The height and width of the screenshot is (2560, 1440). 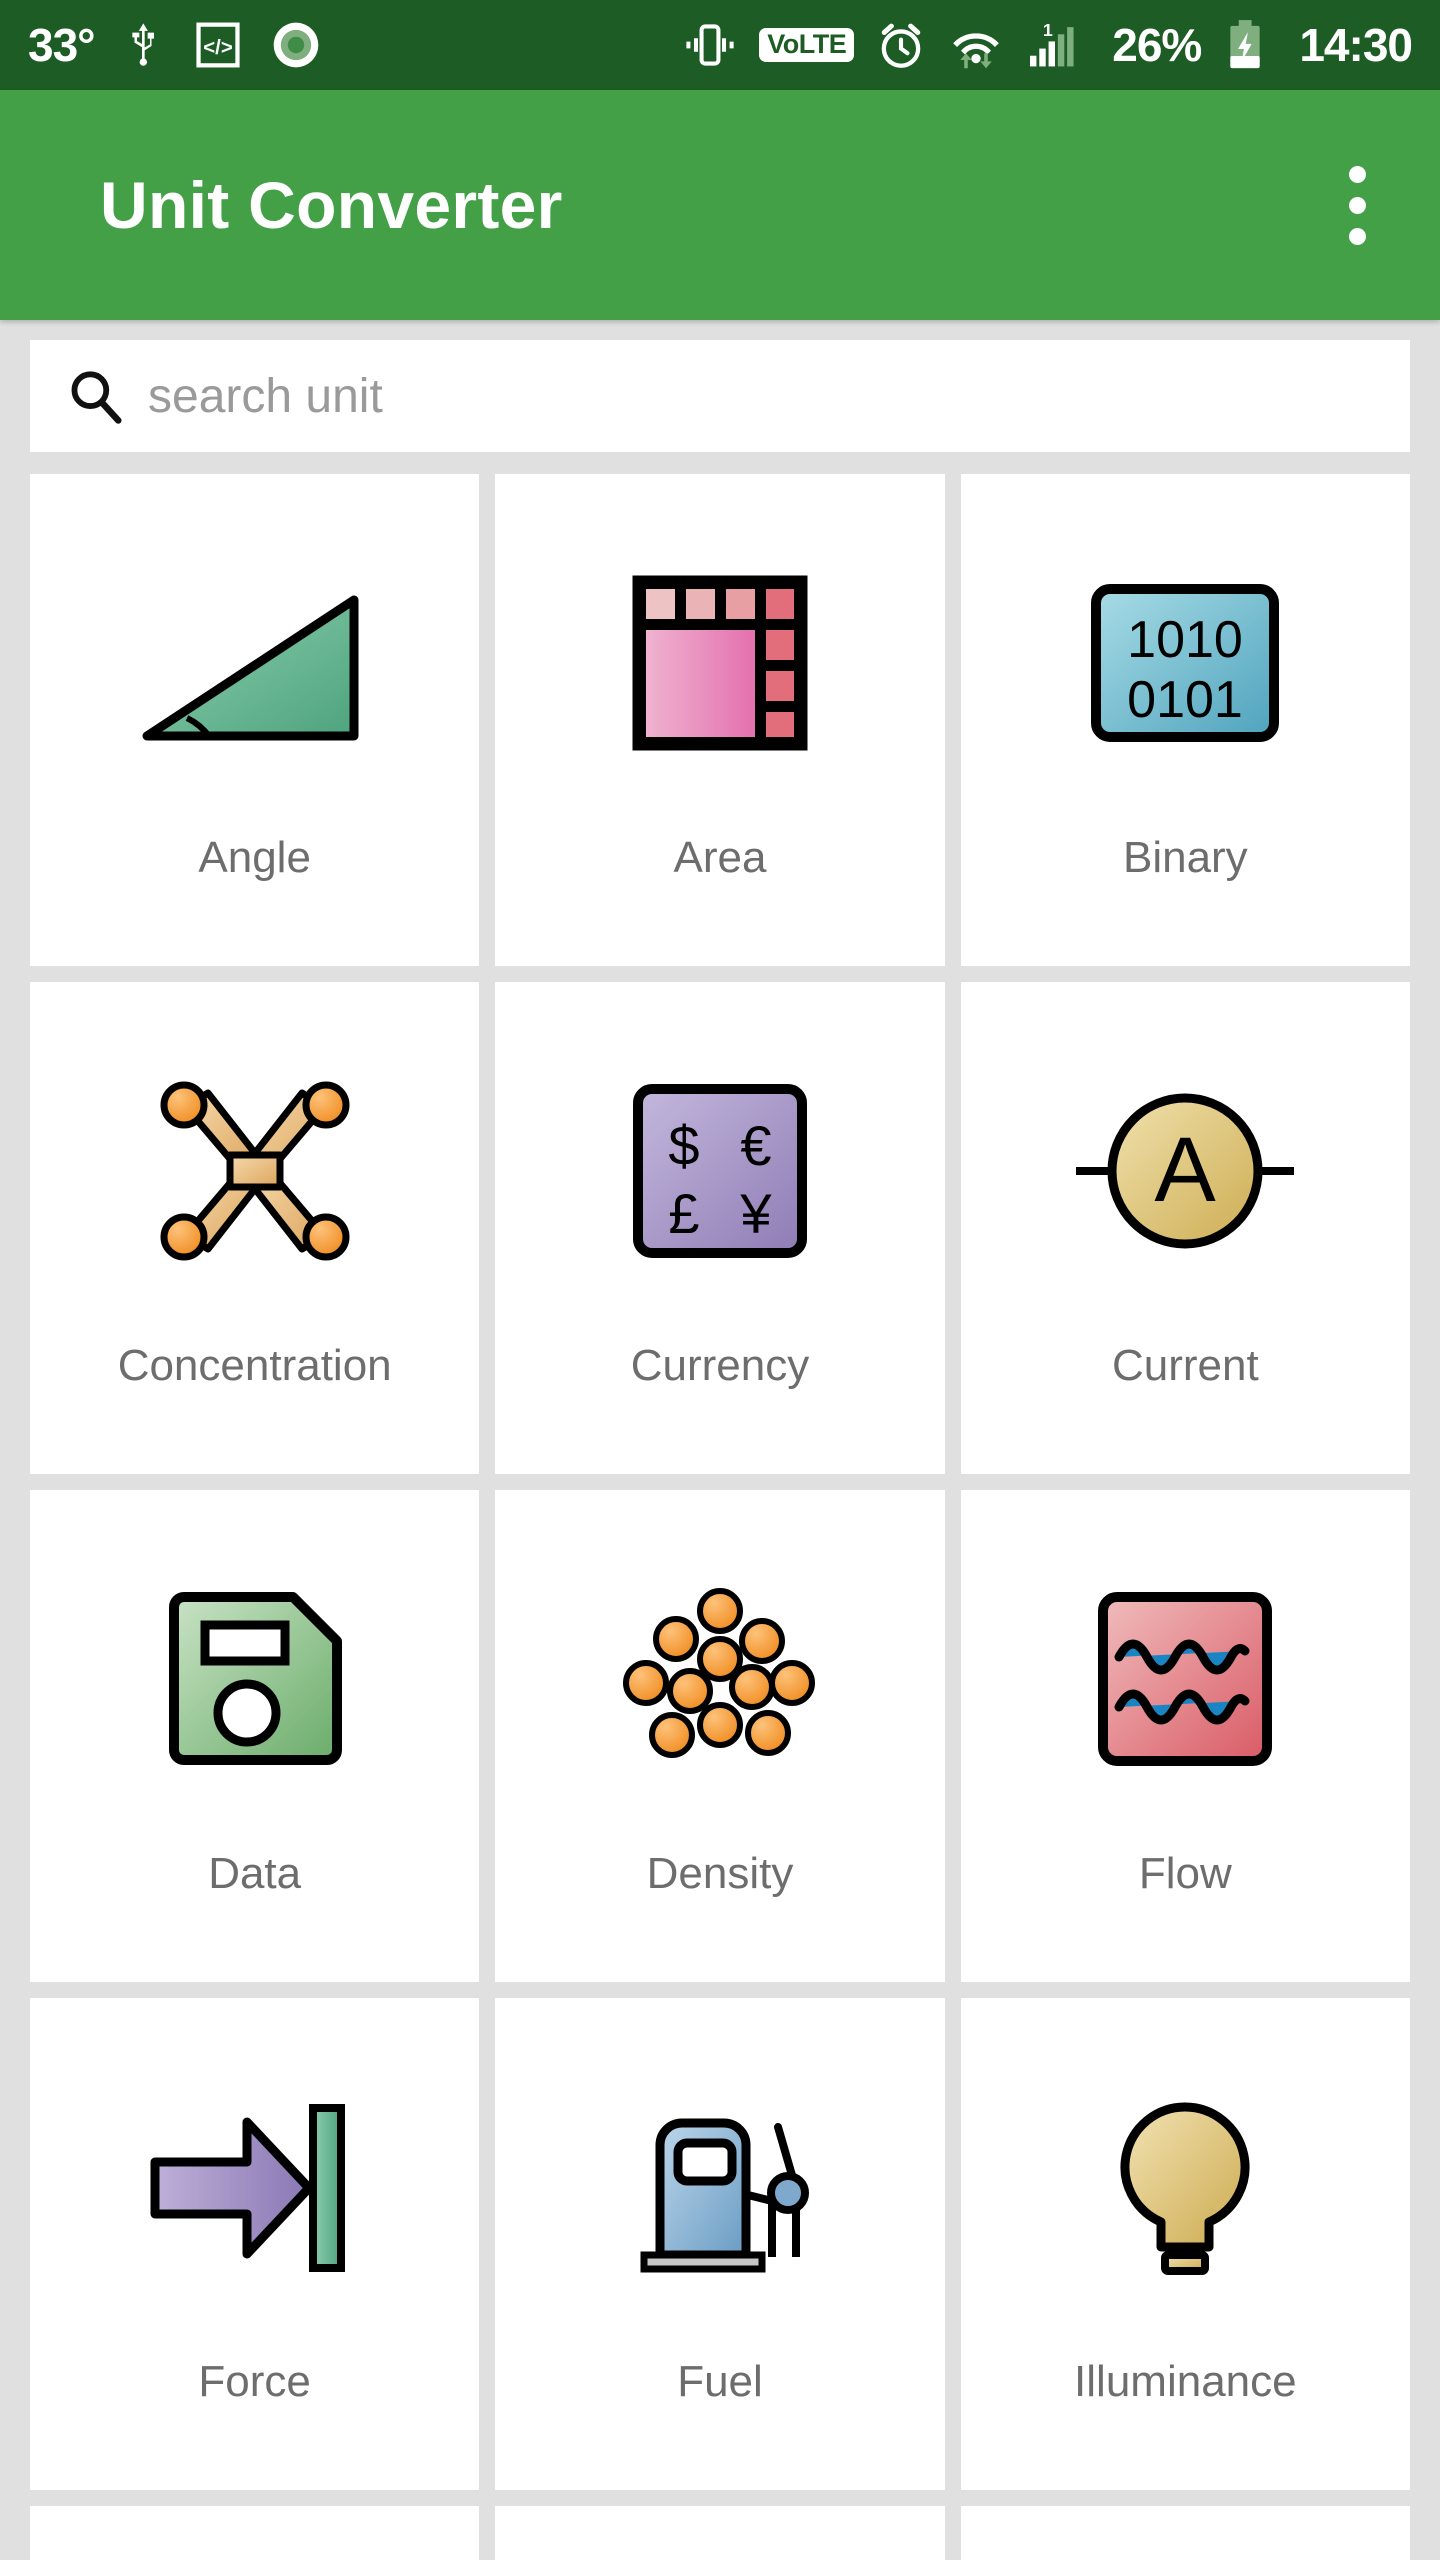 I want to click on tile-currency: $ € £ ¥ Currency, so click(x=720, y=1228).